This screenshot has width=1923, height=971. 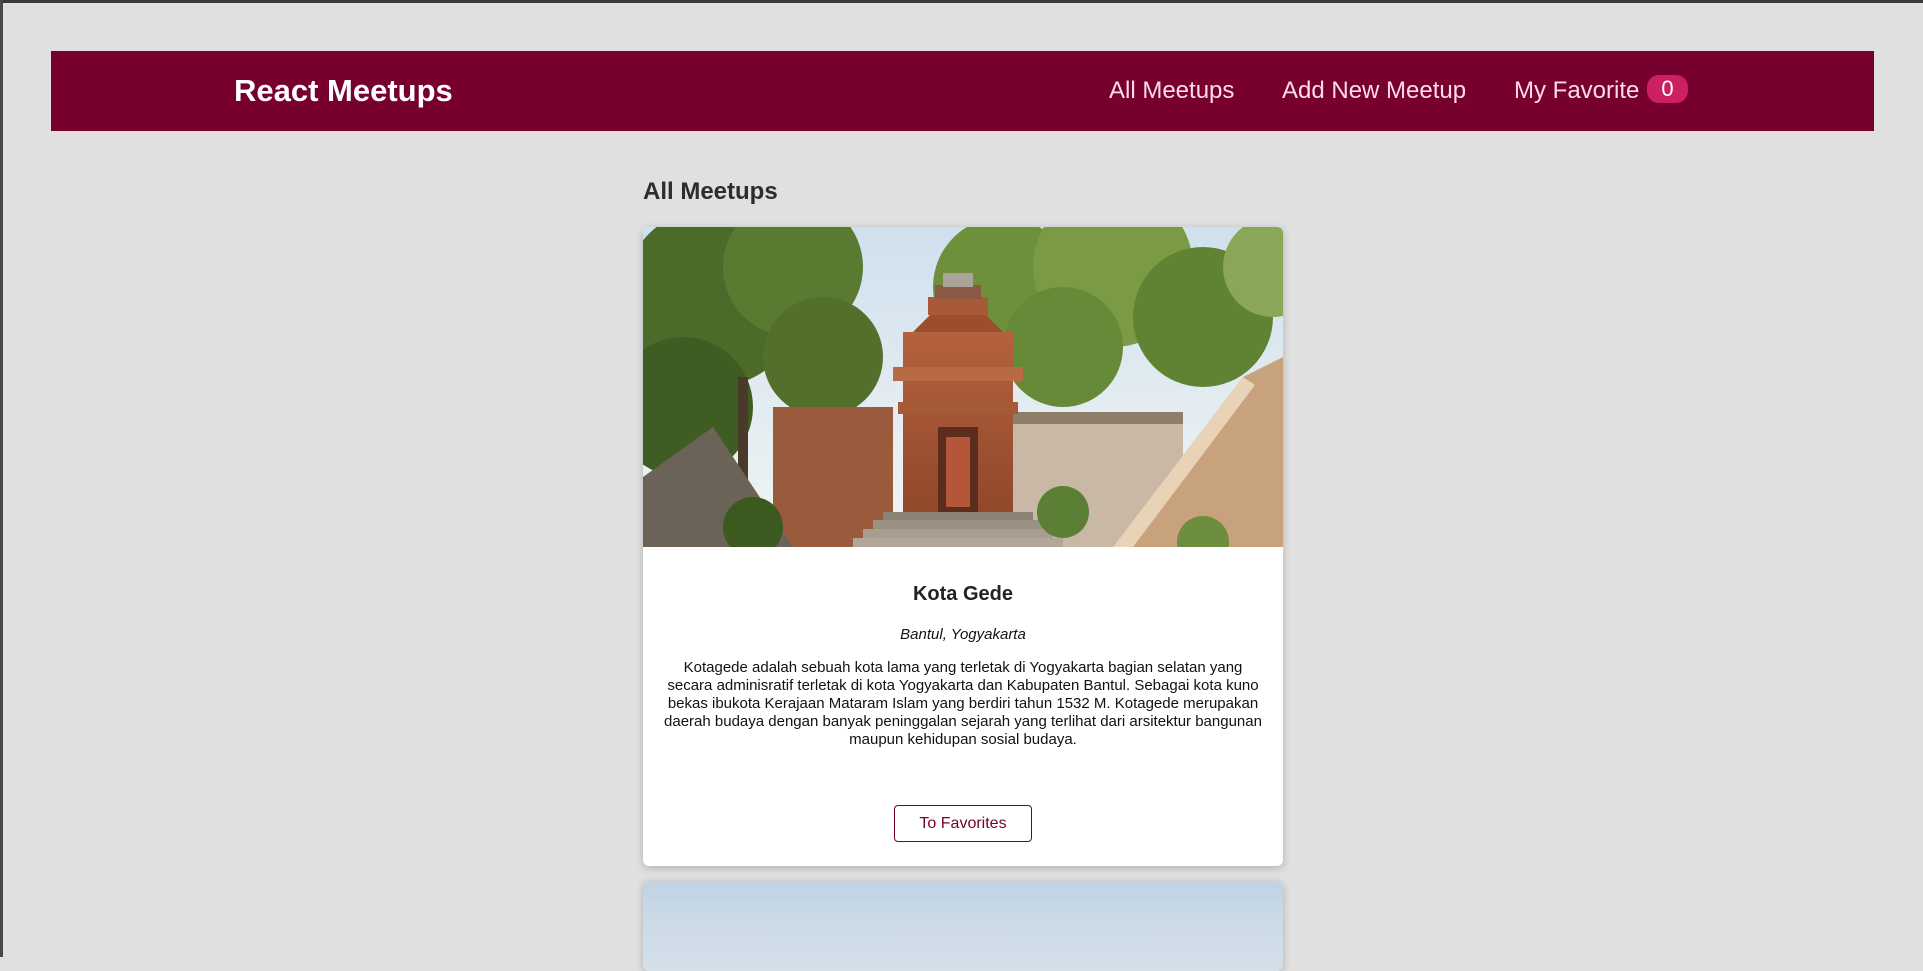 I want to click on nav-link-add-new-meetup: Add New Meetup, so click(x=1374, y=91).